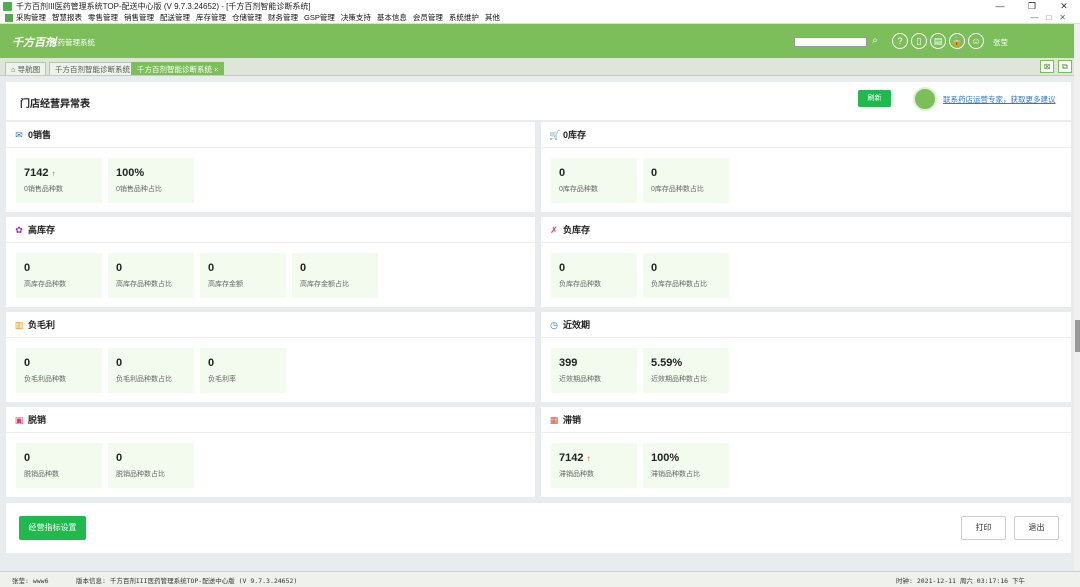 This screenshot has width=1080, height=587. I want to click on status-user: 张莹: www6, so click(30, 581).